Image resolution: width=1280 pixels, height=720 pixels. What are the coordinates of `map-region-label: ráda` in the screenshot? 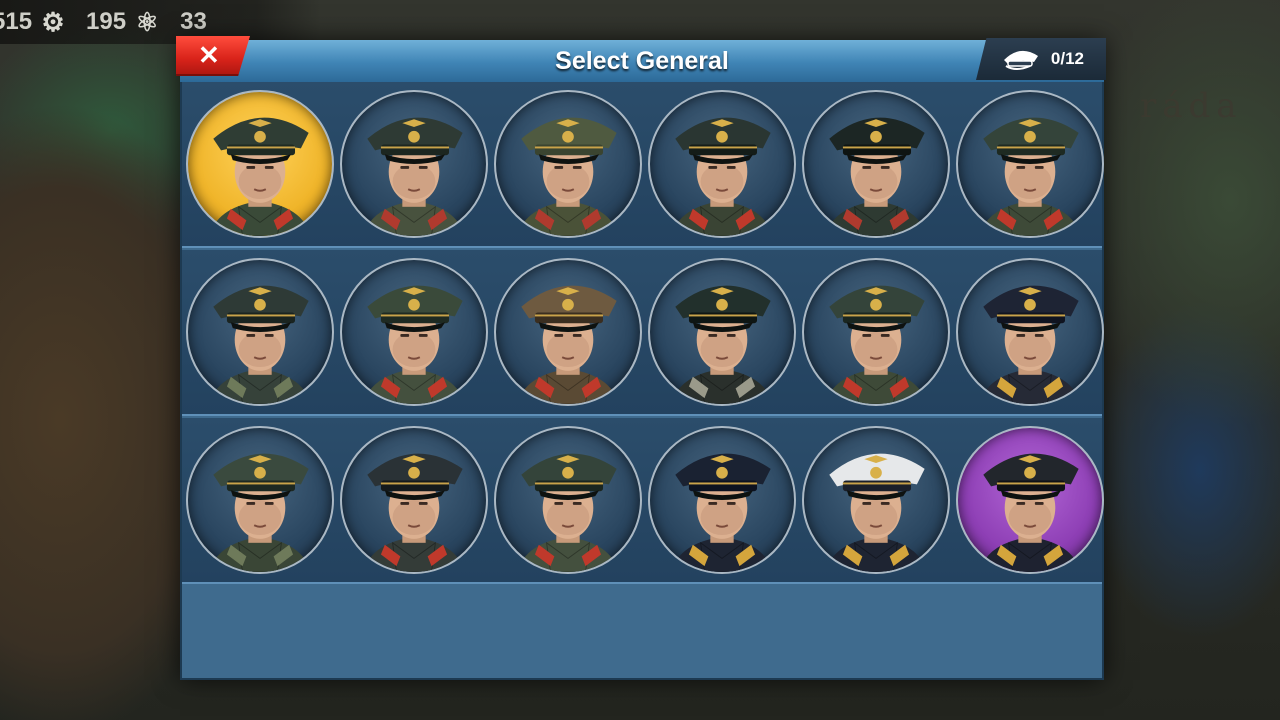 It's located at (1191, 106).